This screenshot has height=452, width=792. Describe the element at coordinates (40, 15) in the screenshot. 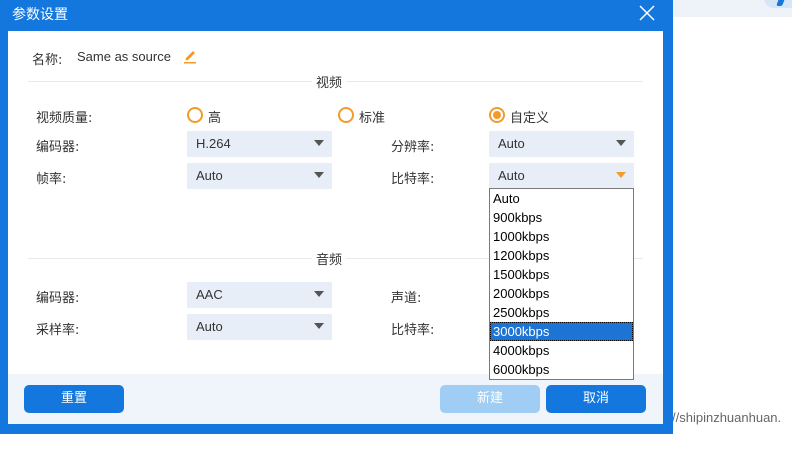

I see `dialog-title: 参数设置` at that location.